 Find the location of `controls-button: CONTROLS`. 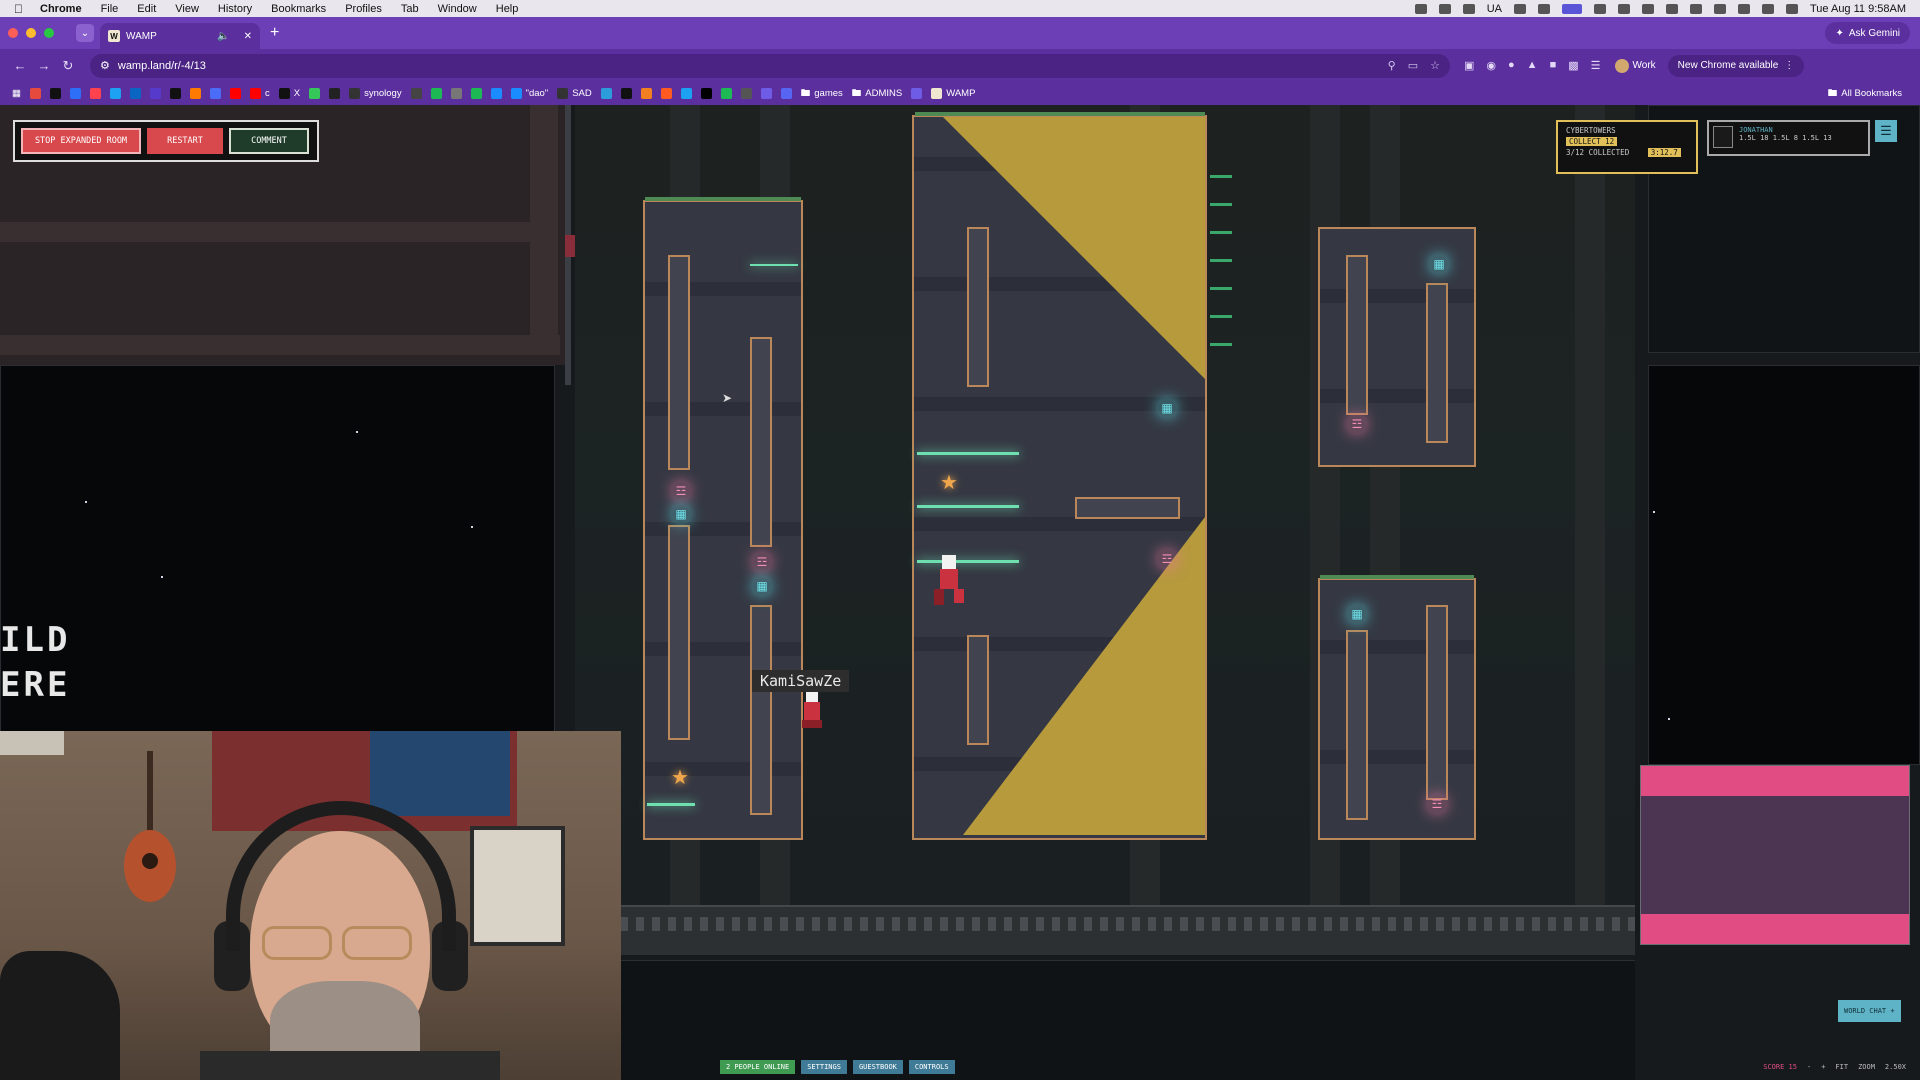

controls-button: CONTROLS is located at coordinates (931, 1067).